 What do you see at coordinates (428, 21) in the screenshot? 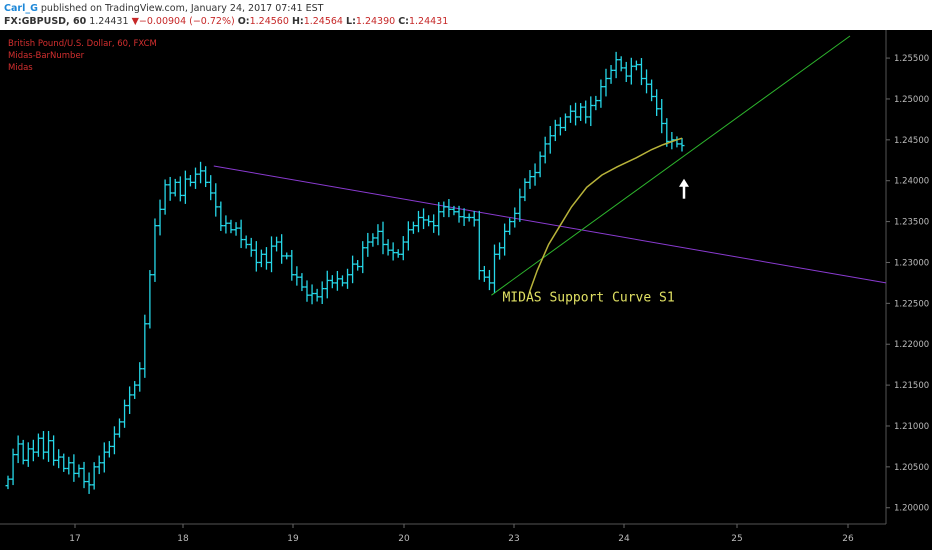
I see `close-value: 1.24431` at bounding box center [428, 21].